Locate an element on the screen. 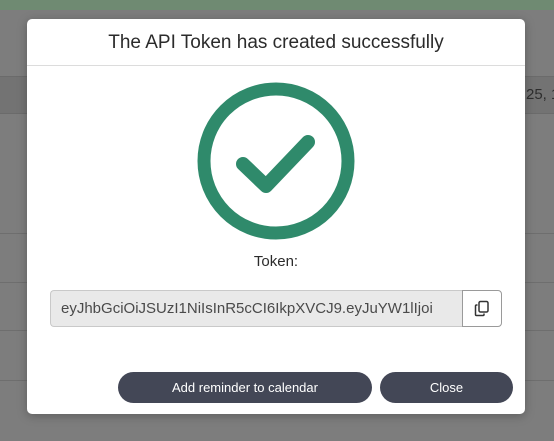 The height and width of the screenshot is (441, 554). background-text-fragment: 25, 1 is located at coordinates (540, 94).